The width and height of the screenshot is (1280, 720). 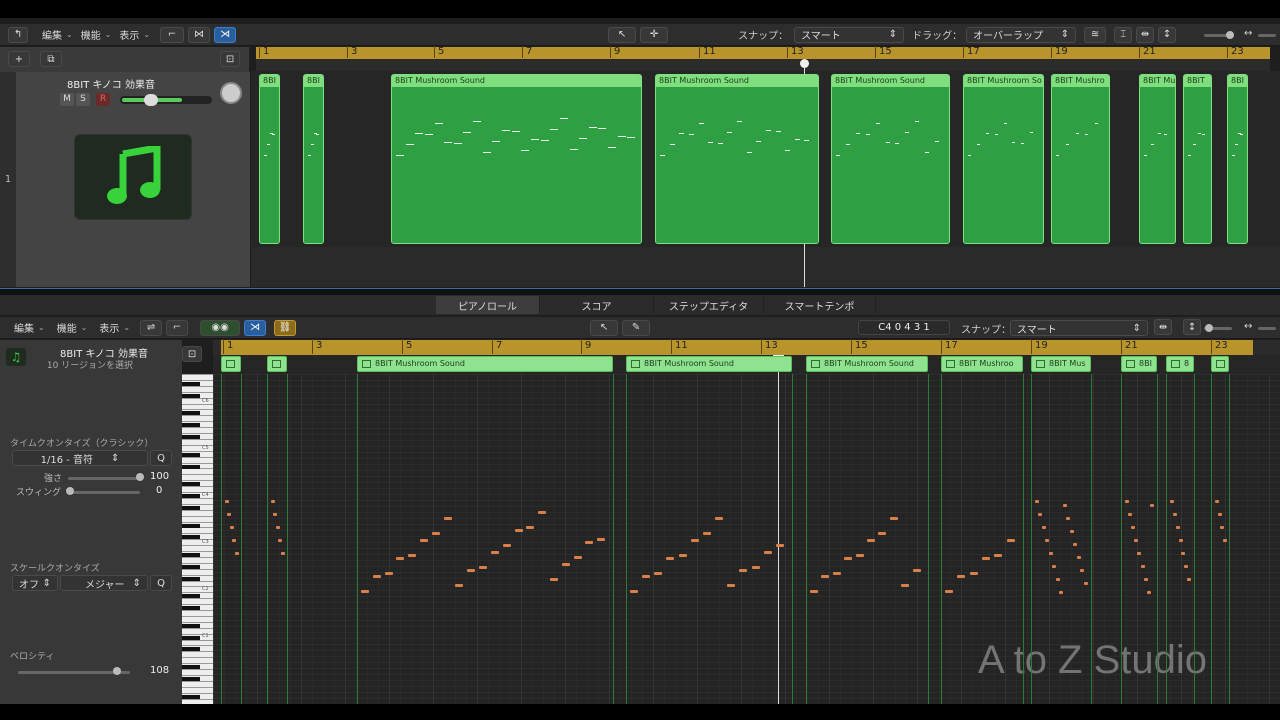 What do you see at coordinates (104, 492) in the screenshot?
I see `swing-slider` at bounding box center [104, 492].